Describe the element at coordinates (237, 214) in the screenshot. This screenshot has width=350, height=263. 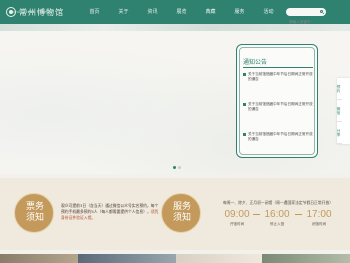
I see `time-value: 09:00` at that location.